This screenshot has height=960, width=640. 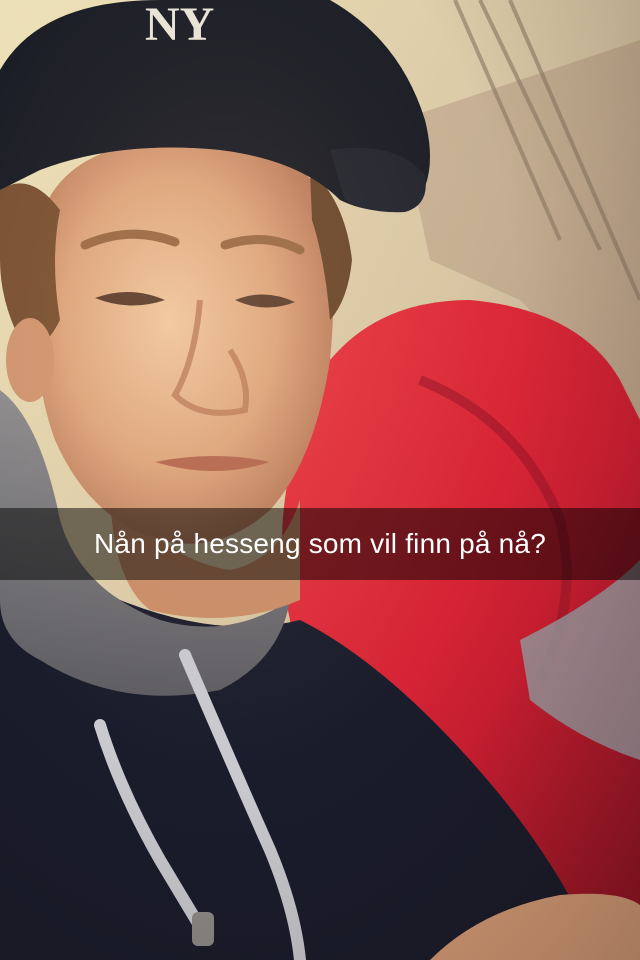 I want to click on drawstring-tip, so click(x=203, y=929).